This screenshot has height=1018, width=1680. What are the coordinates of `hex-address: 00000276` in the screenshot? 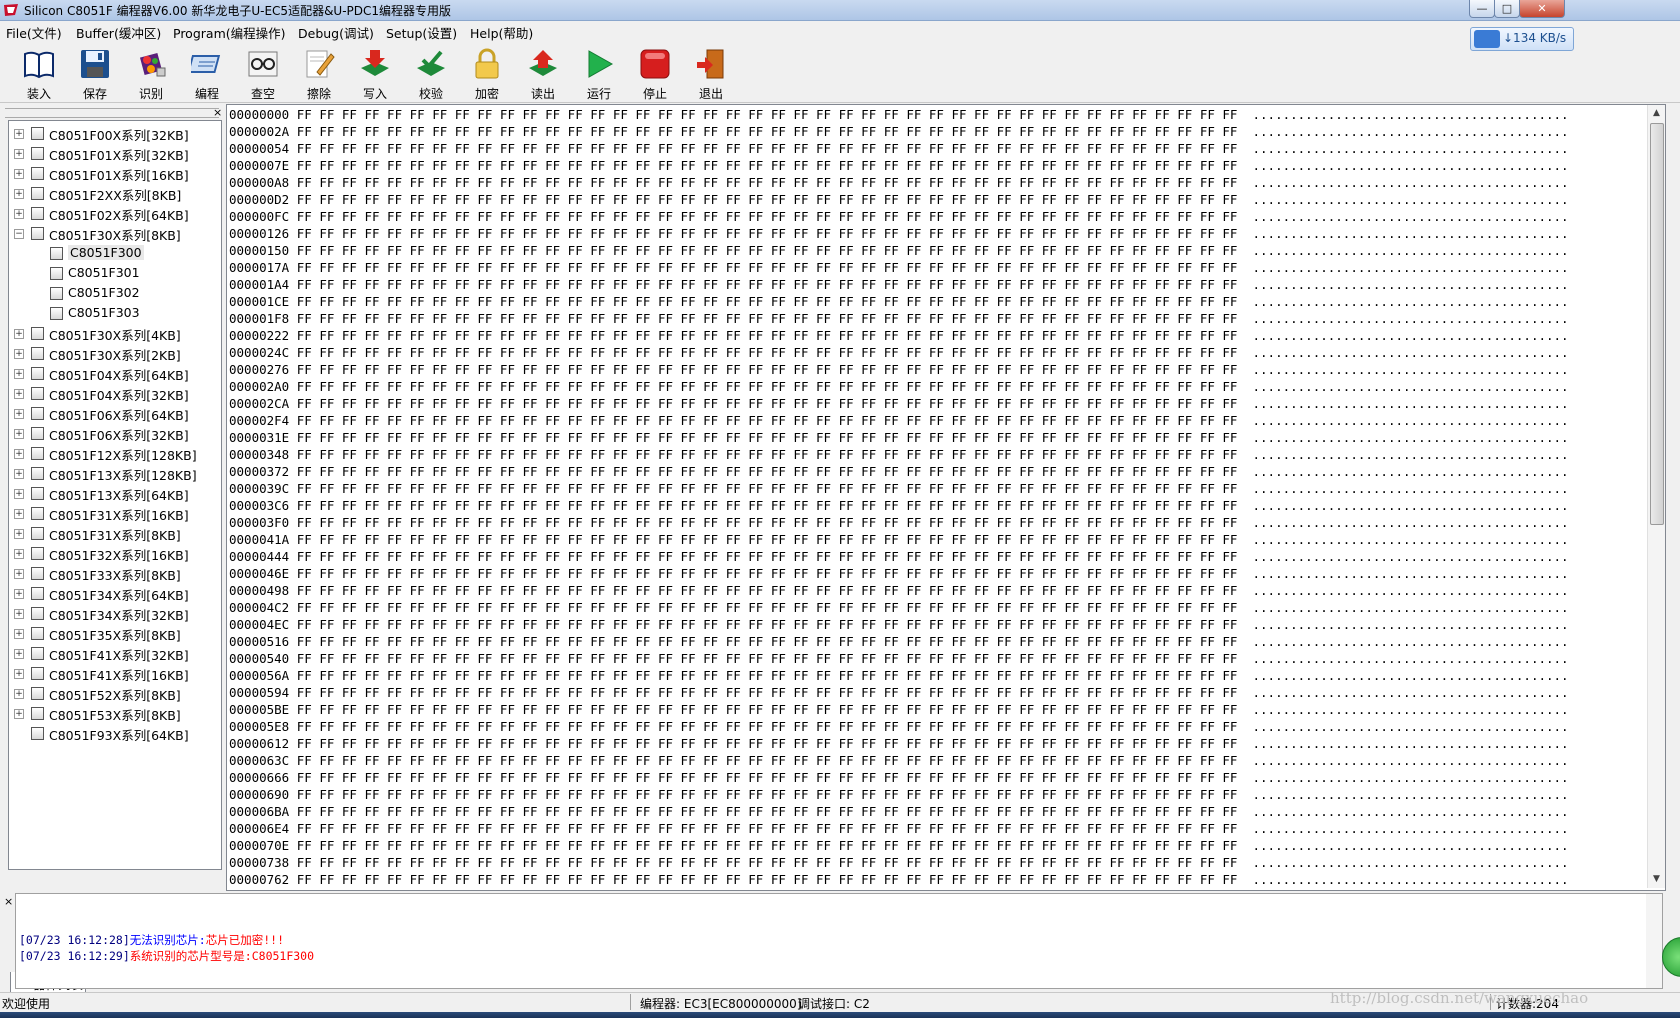 It's located at (259, 369).